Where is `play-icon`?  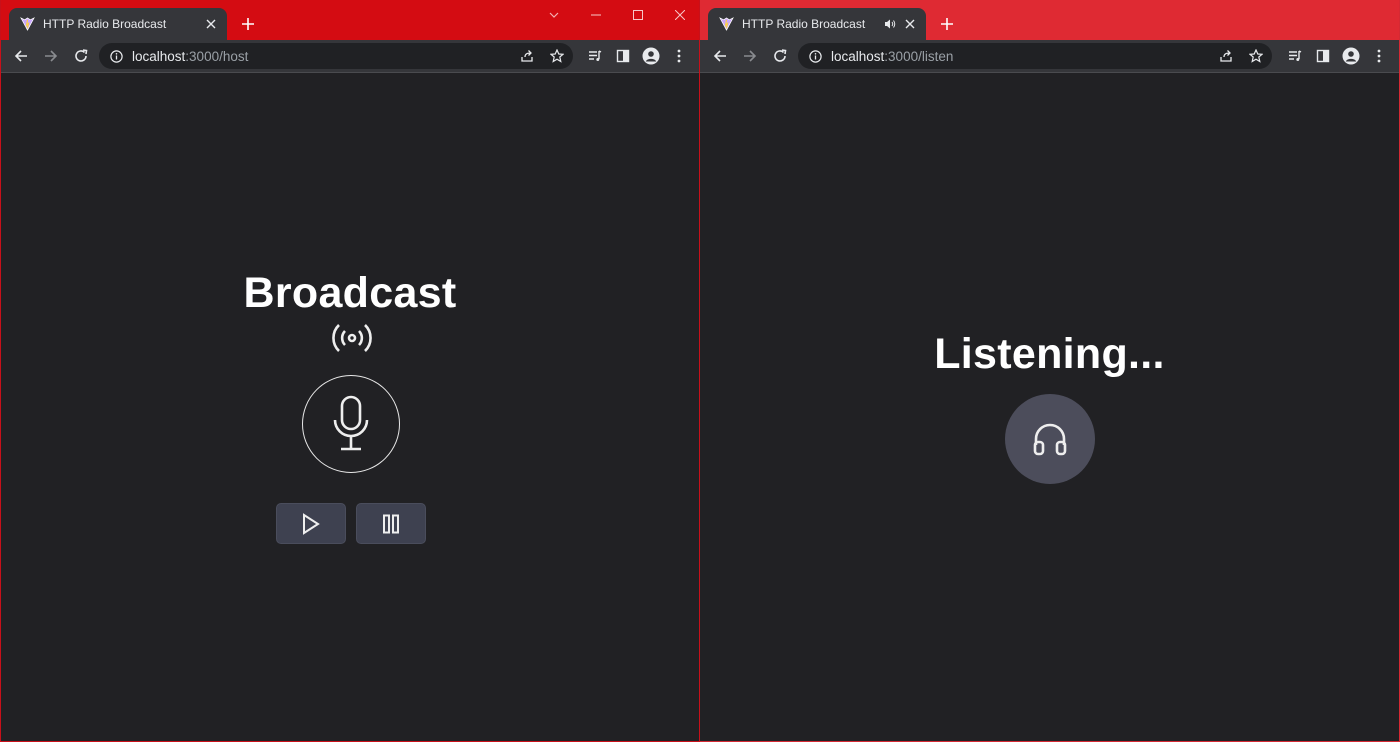 play-icon is located at coordinates (311, 523).